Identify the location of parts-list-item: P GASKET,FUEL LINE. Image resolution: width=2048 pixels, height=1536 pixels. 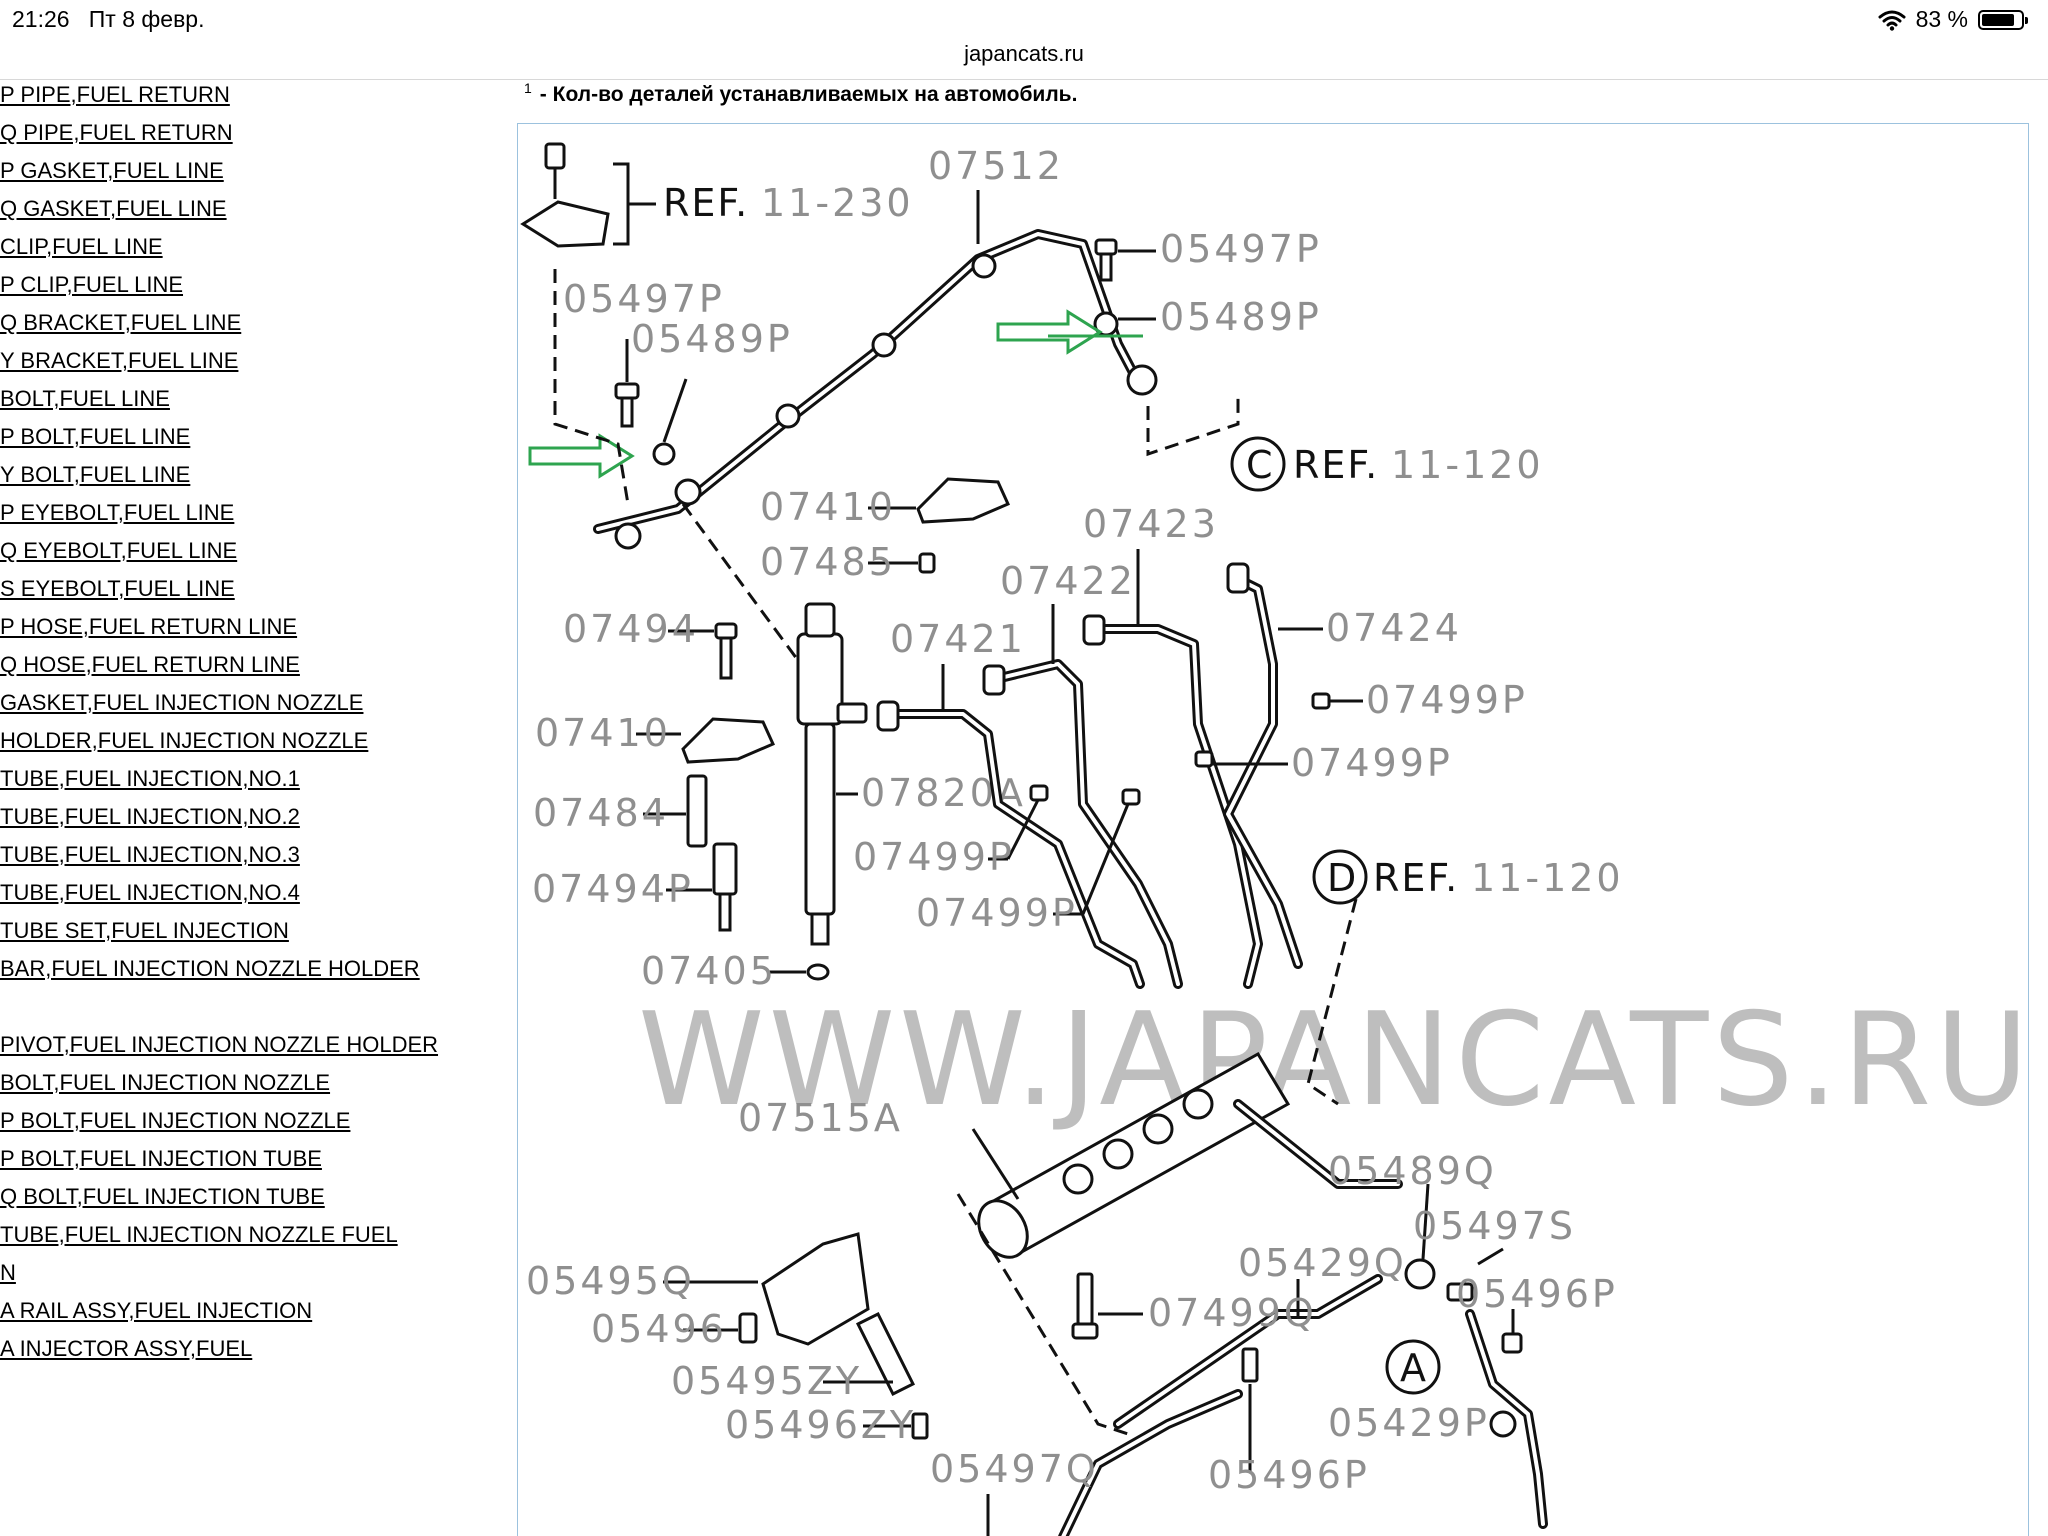
(250, 175).